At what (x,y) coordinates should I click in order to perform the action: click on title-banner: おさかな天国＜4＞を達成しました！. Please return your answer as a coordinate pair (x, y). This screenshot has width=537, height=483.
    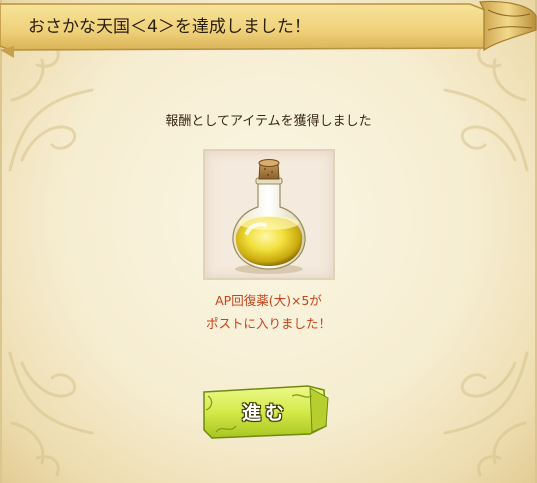
    Looking at the image, I should click on (268, 29).